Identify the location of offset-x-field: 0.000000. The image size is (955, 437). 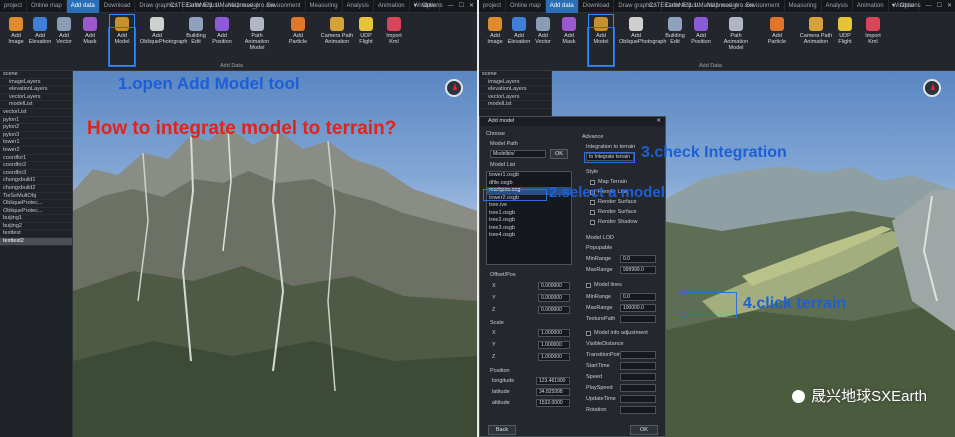
(554, 286).